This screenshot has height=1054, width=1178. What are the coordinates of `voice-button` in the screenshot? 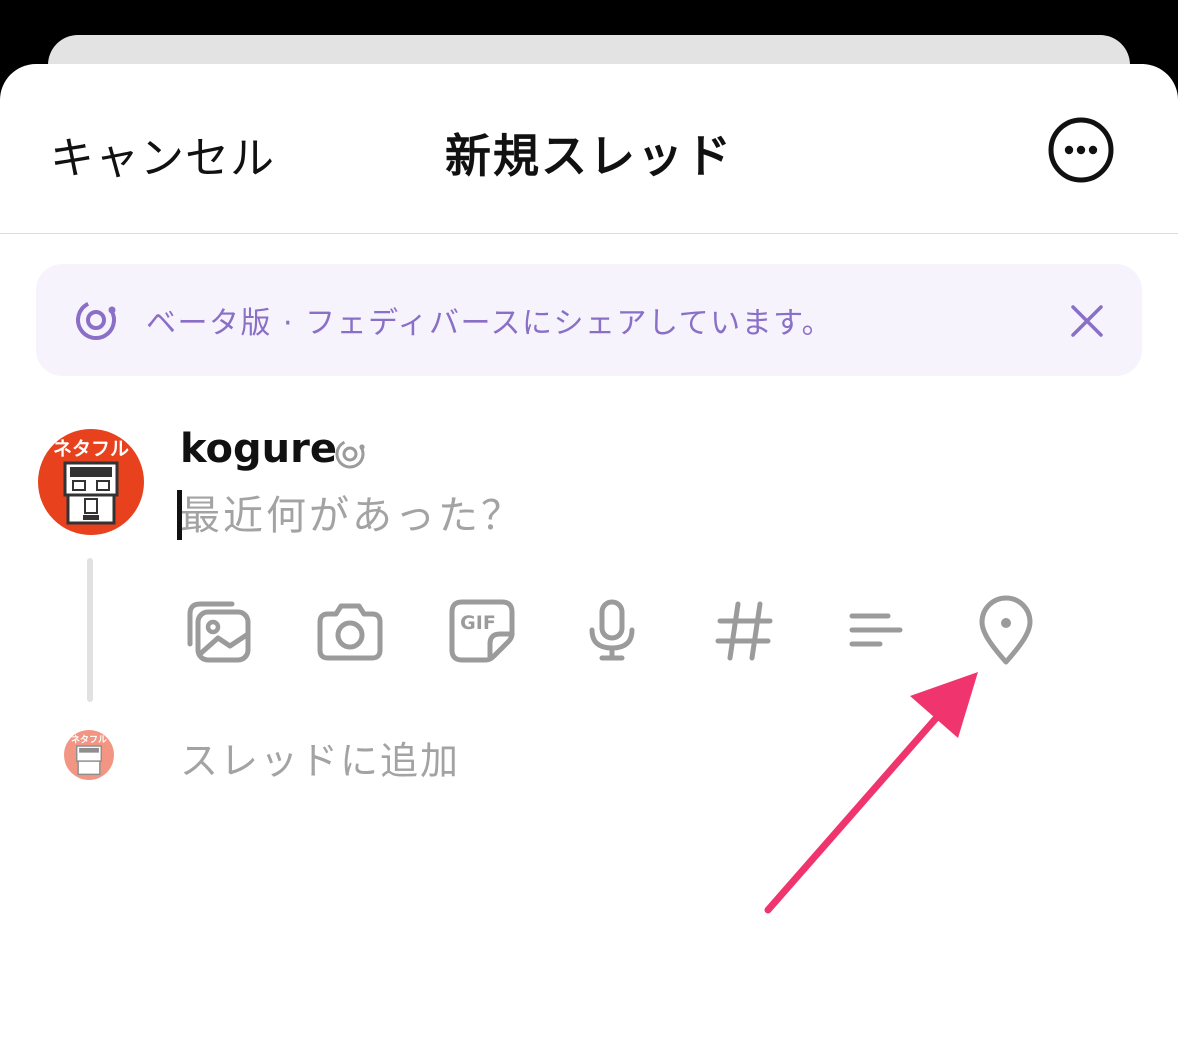 It's located at (612, 630).